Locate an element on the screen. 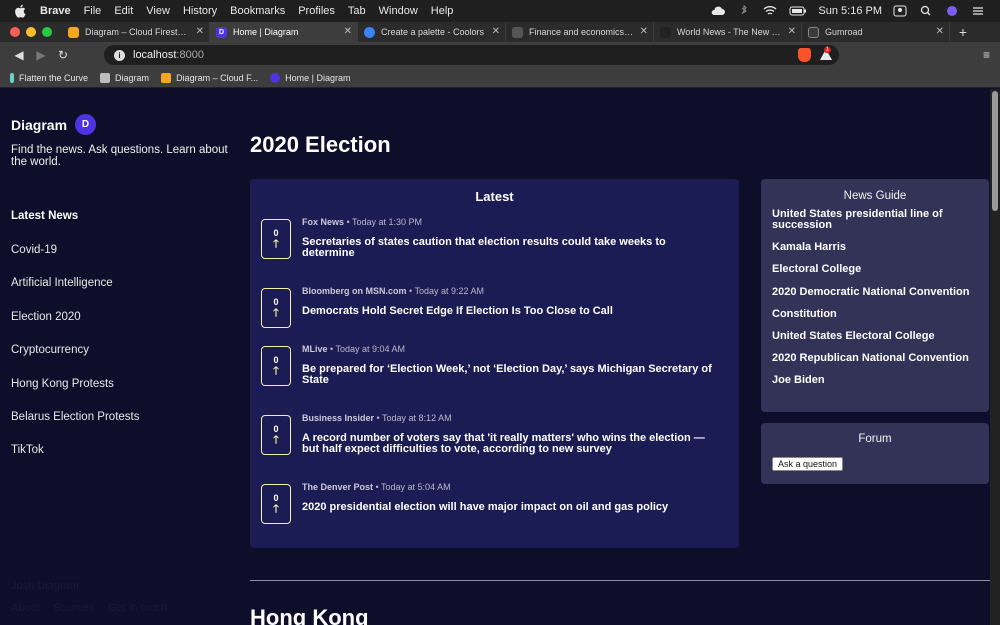  guide-item: Kamala Harris is located at coordinates (875, 247).